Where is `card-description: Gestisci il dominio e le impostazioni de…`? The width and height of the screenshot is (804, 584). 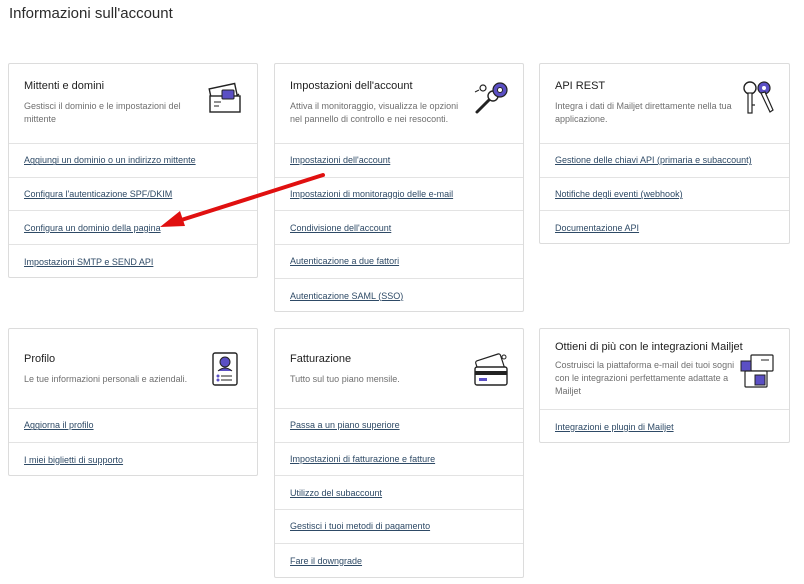
card-description: Gestisci il dominio e le impostazioni de… is located at coordinates (102, 112).